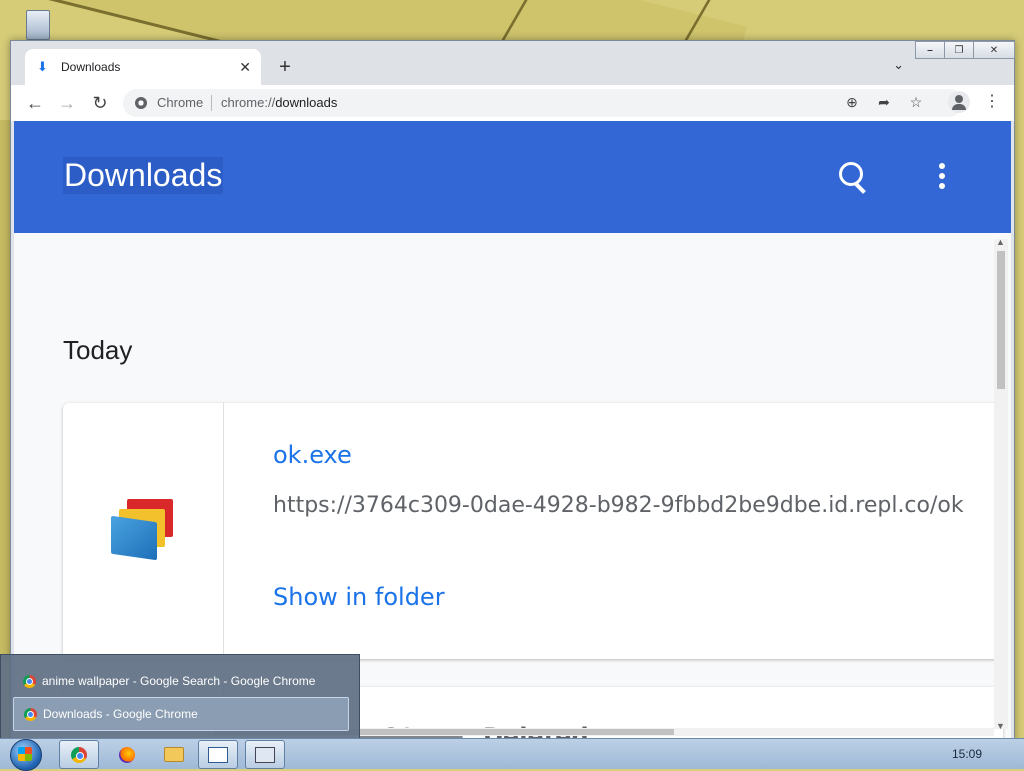 This screenshot has width=1024, height=771. I want to click on site-chip: Chrome, so click(180, 102).